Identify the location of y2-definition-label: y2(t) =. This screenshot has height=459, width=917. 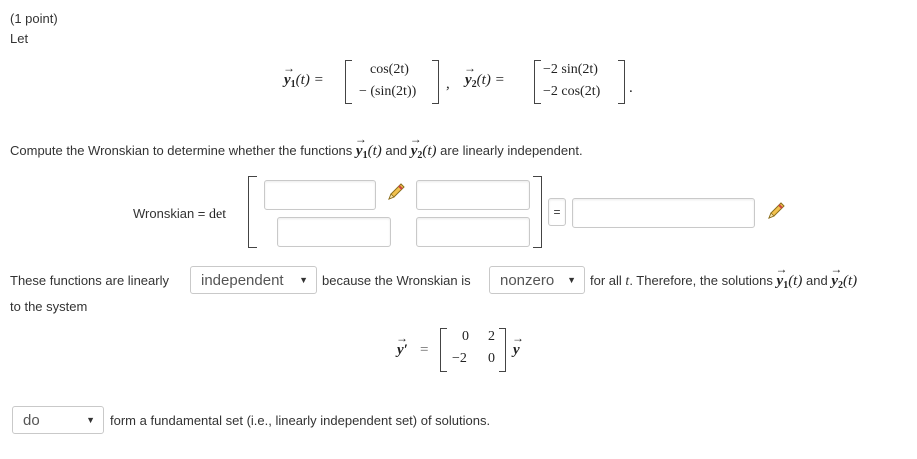
(484, 75).